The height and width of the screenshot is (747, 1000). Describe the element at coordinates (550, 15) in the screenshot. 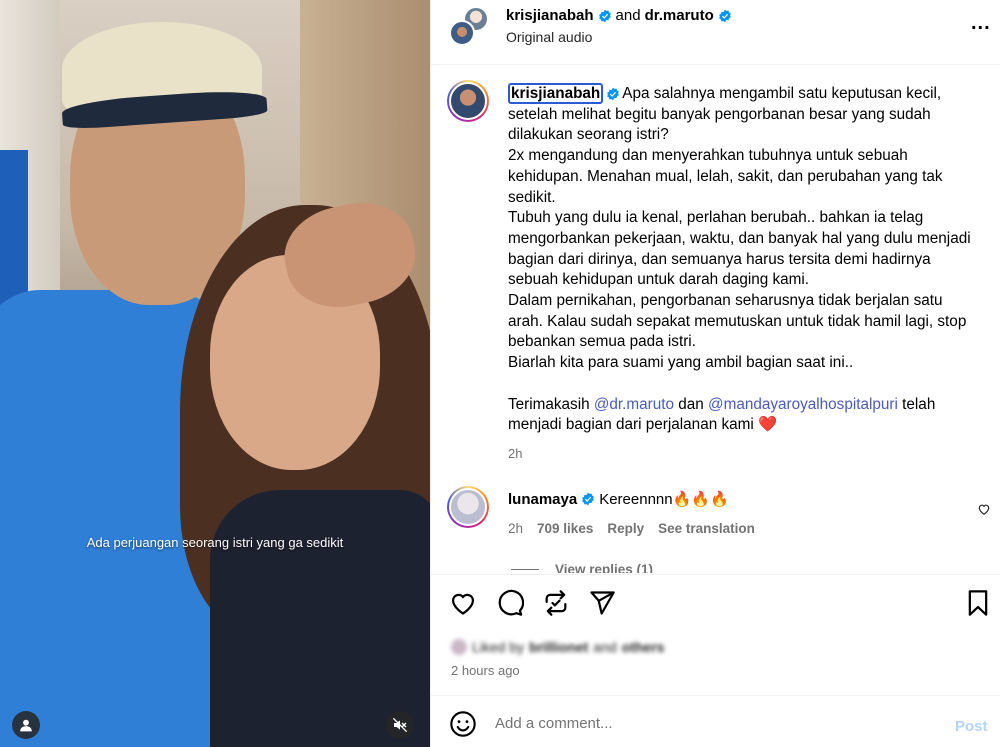

I see `author-username: krisjianabah` at that location.